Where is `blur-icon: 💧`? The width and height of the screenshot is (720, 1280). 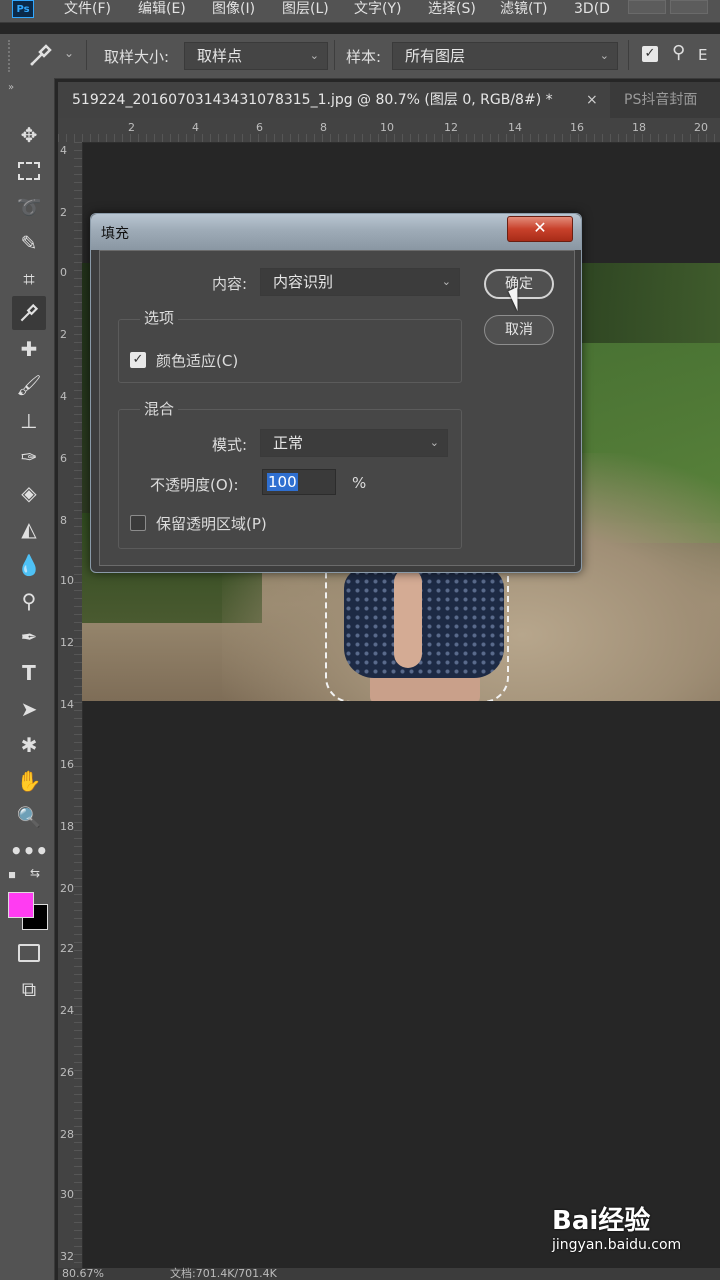 blur-icon: 💧 is located at coordinates (29, 565).